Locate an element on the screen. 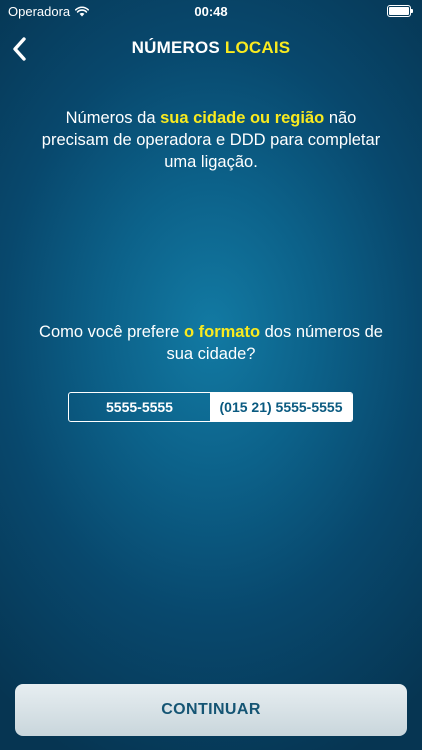  number-format-toggle: 5555-5555 (015 21) 5555-5555 is located at coordinates (210, 407).